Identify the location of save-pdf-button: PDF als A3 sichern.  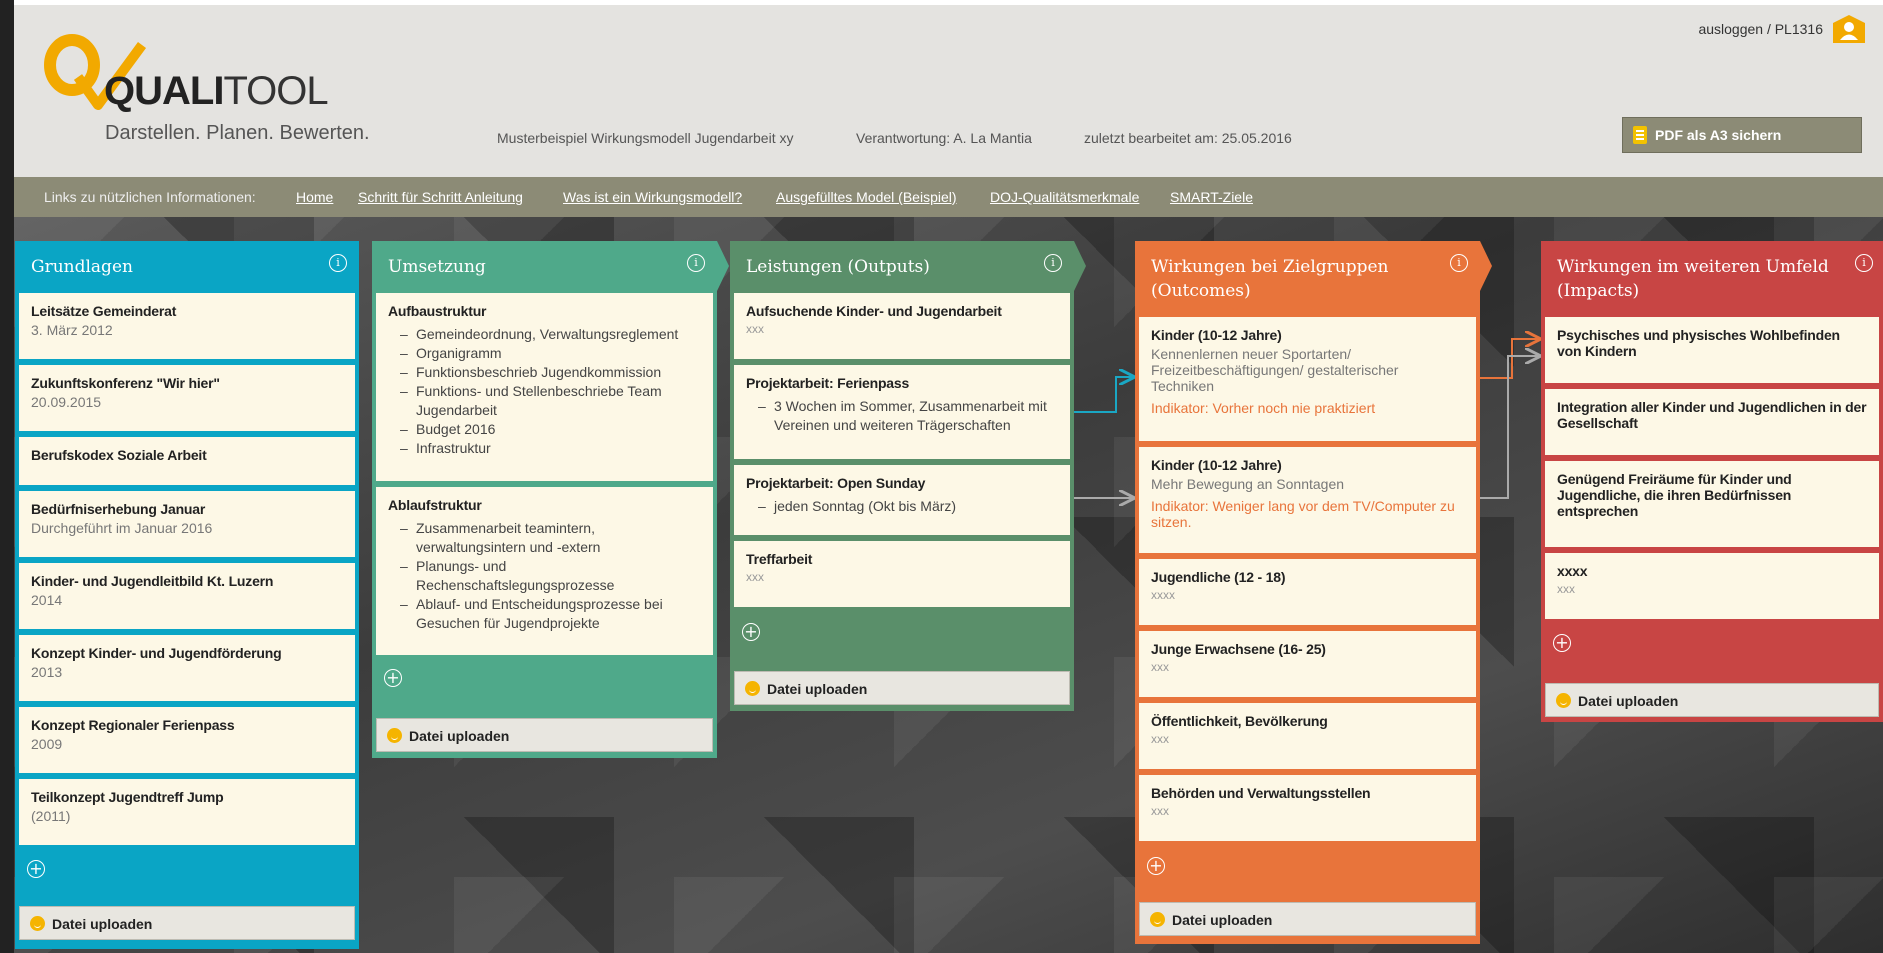
(1742, 135).